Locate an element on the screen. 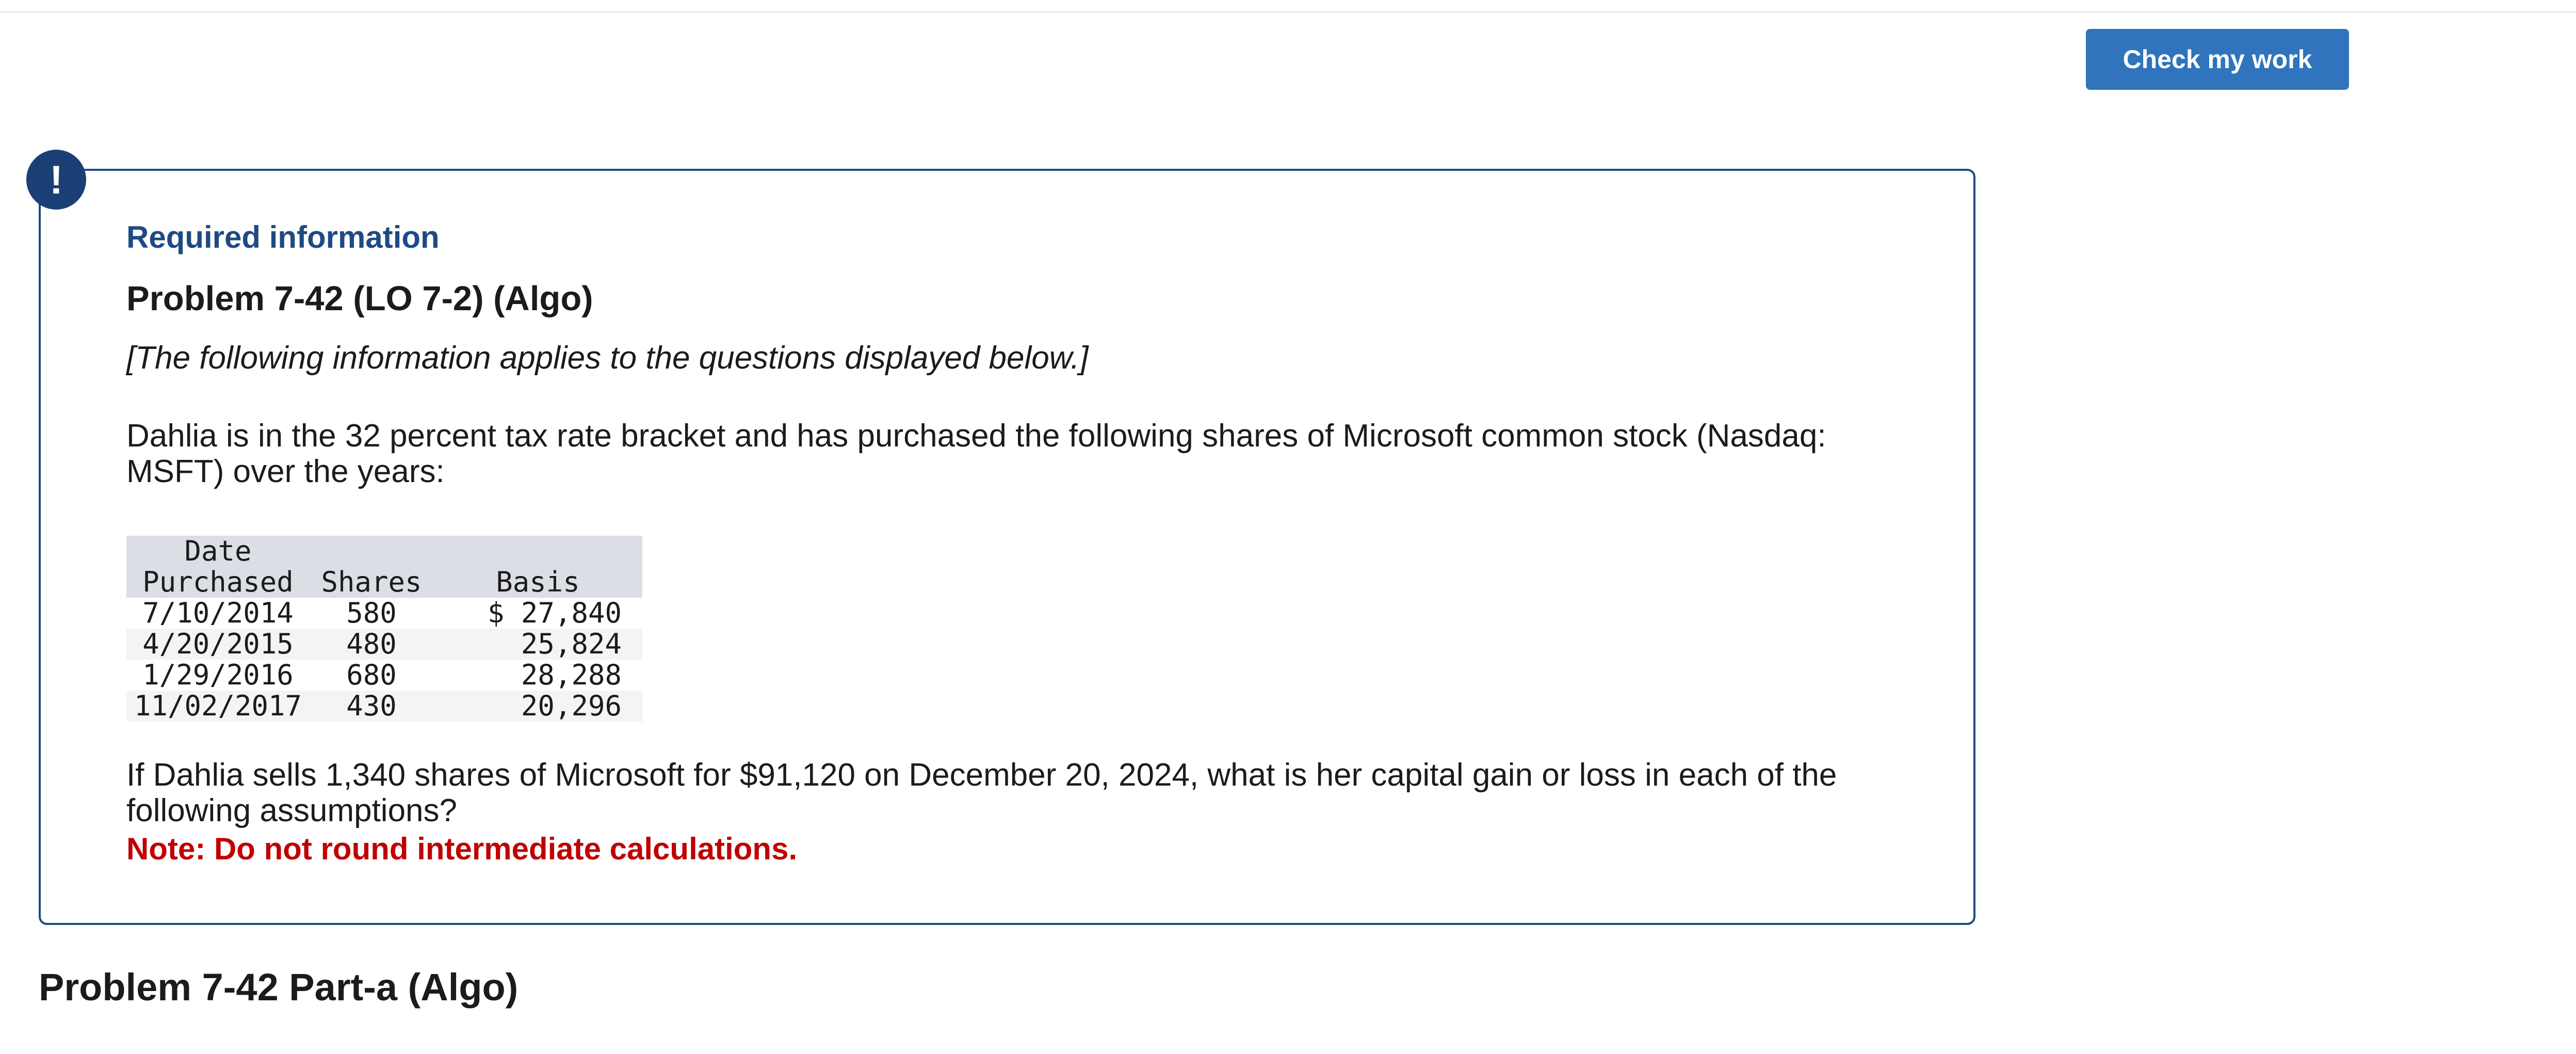  column-header-basis: Basis is located at coordinates (537, 567).